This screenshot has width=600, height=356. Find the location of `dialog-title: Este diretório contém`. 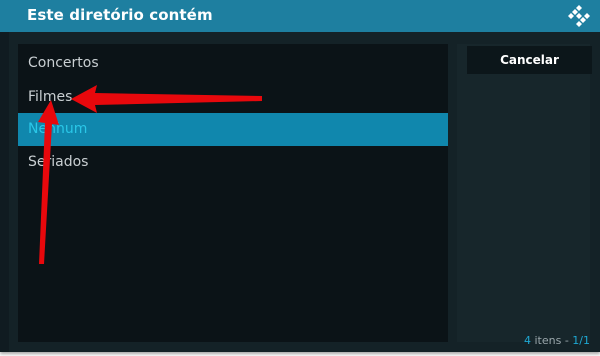

dialog-title: Este diretório contém is located at coordinates (120, 15).